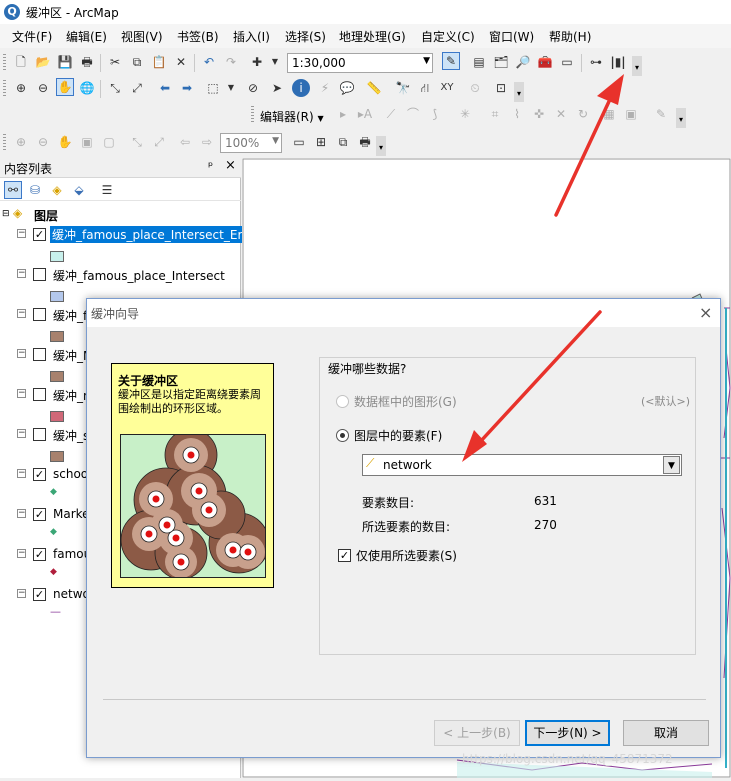  I want to click on edit-annotation-icon: ▸A, so click(365, 114).